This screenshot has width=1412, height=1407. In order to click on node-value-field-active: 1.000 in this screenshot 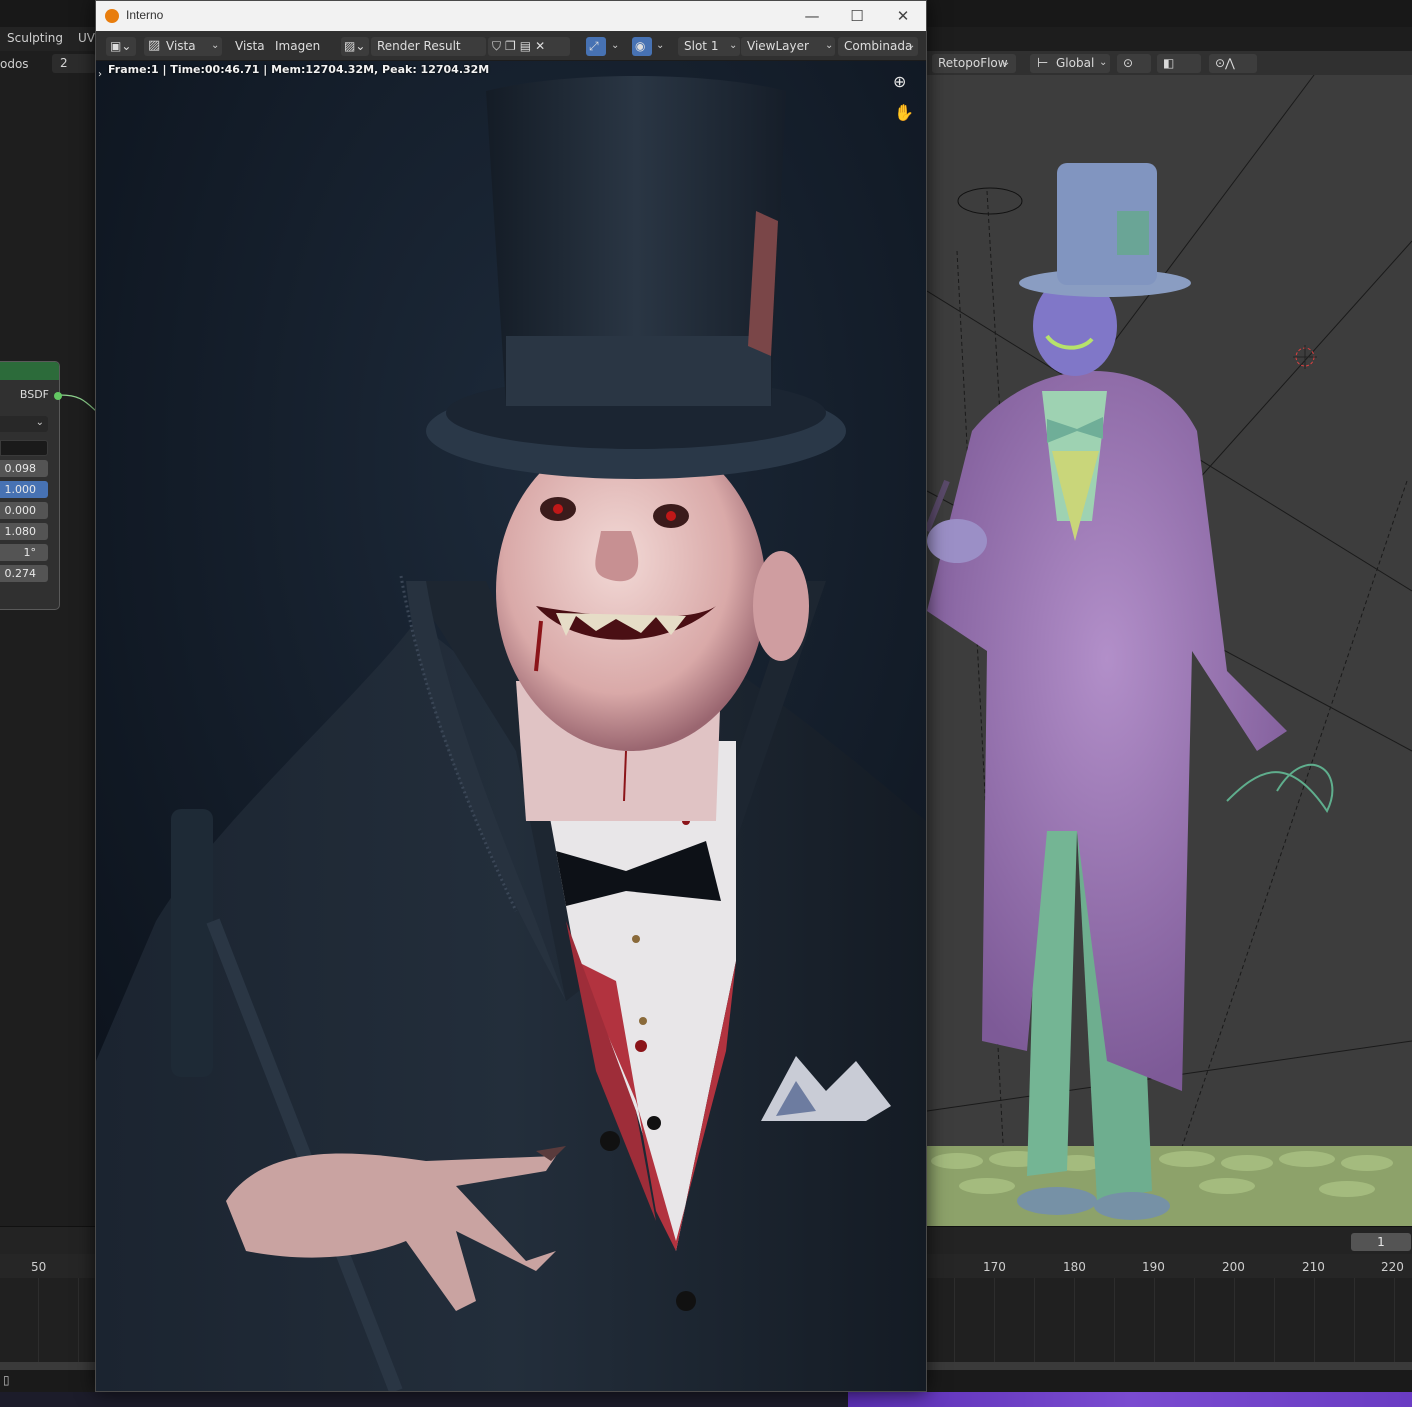, I will do `click(24, 489)`.